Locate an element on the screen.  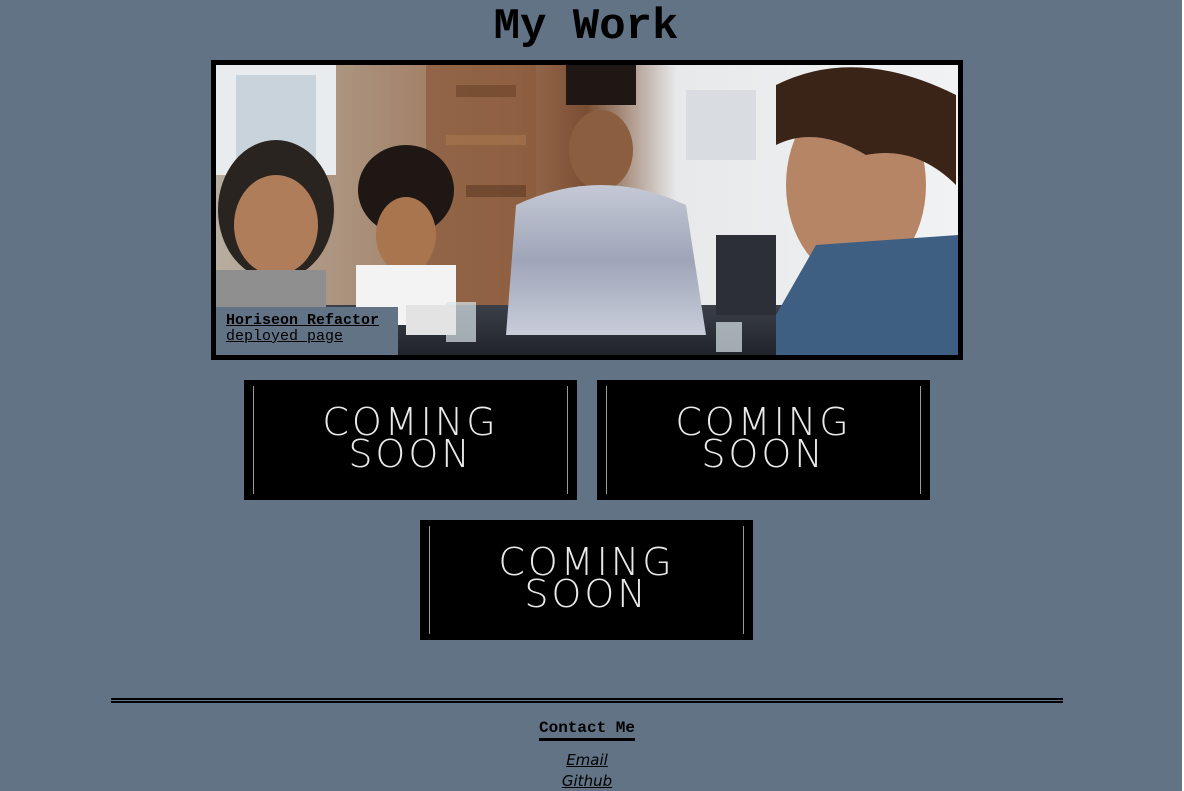
project-caption: Horiseon Refactor deployed page is located at coordinates (307, 331).